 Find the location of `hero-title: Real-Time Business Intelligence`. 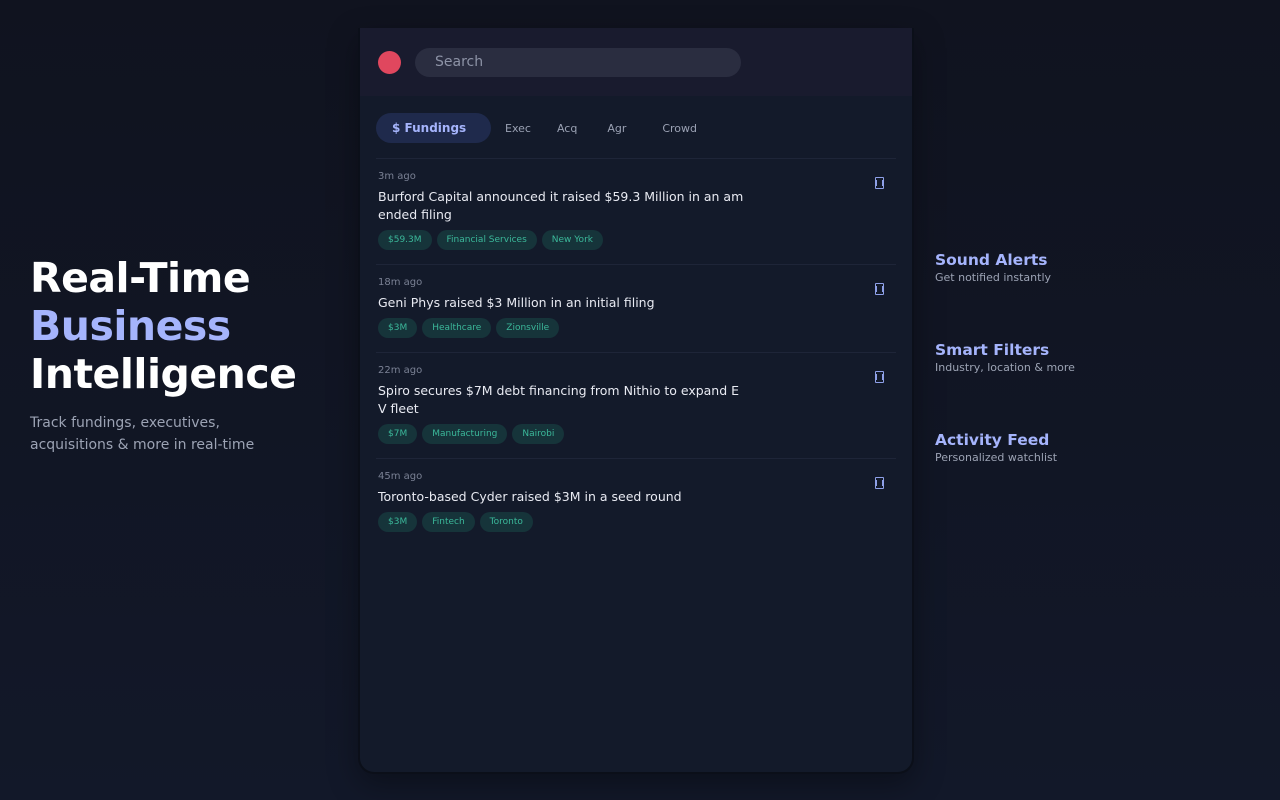

hero-title: Real-Time Business Intelligence is located at coordinates (185, 326).